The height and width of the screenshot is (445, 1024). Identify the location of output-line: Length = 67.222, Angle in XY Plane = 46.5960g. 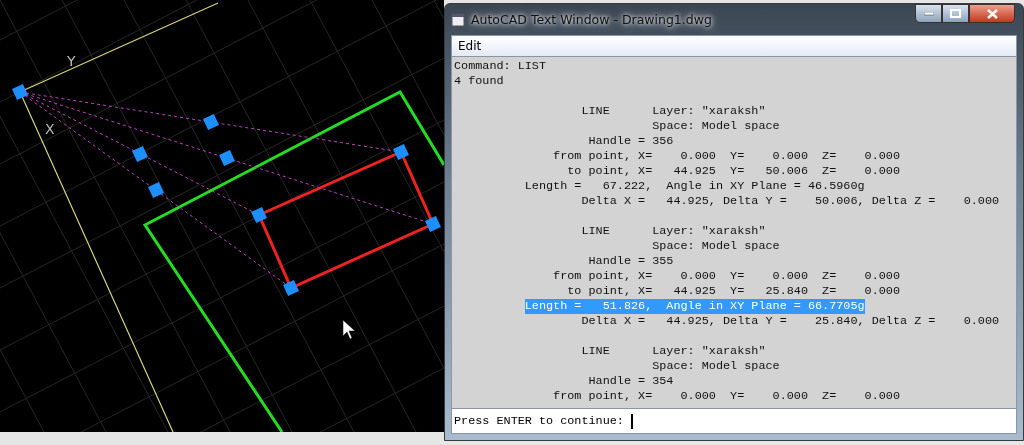
(694, 186).